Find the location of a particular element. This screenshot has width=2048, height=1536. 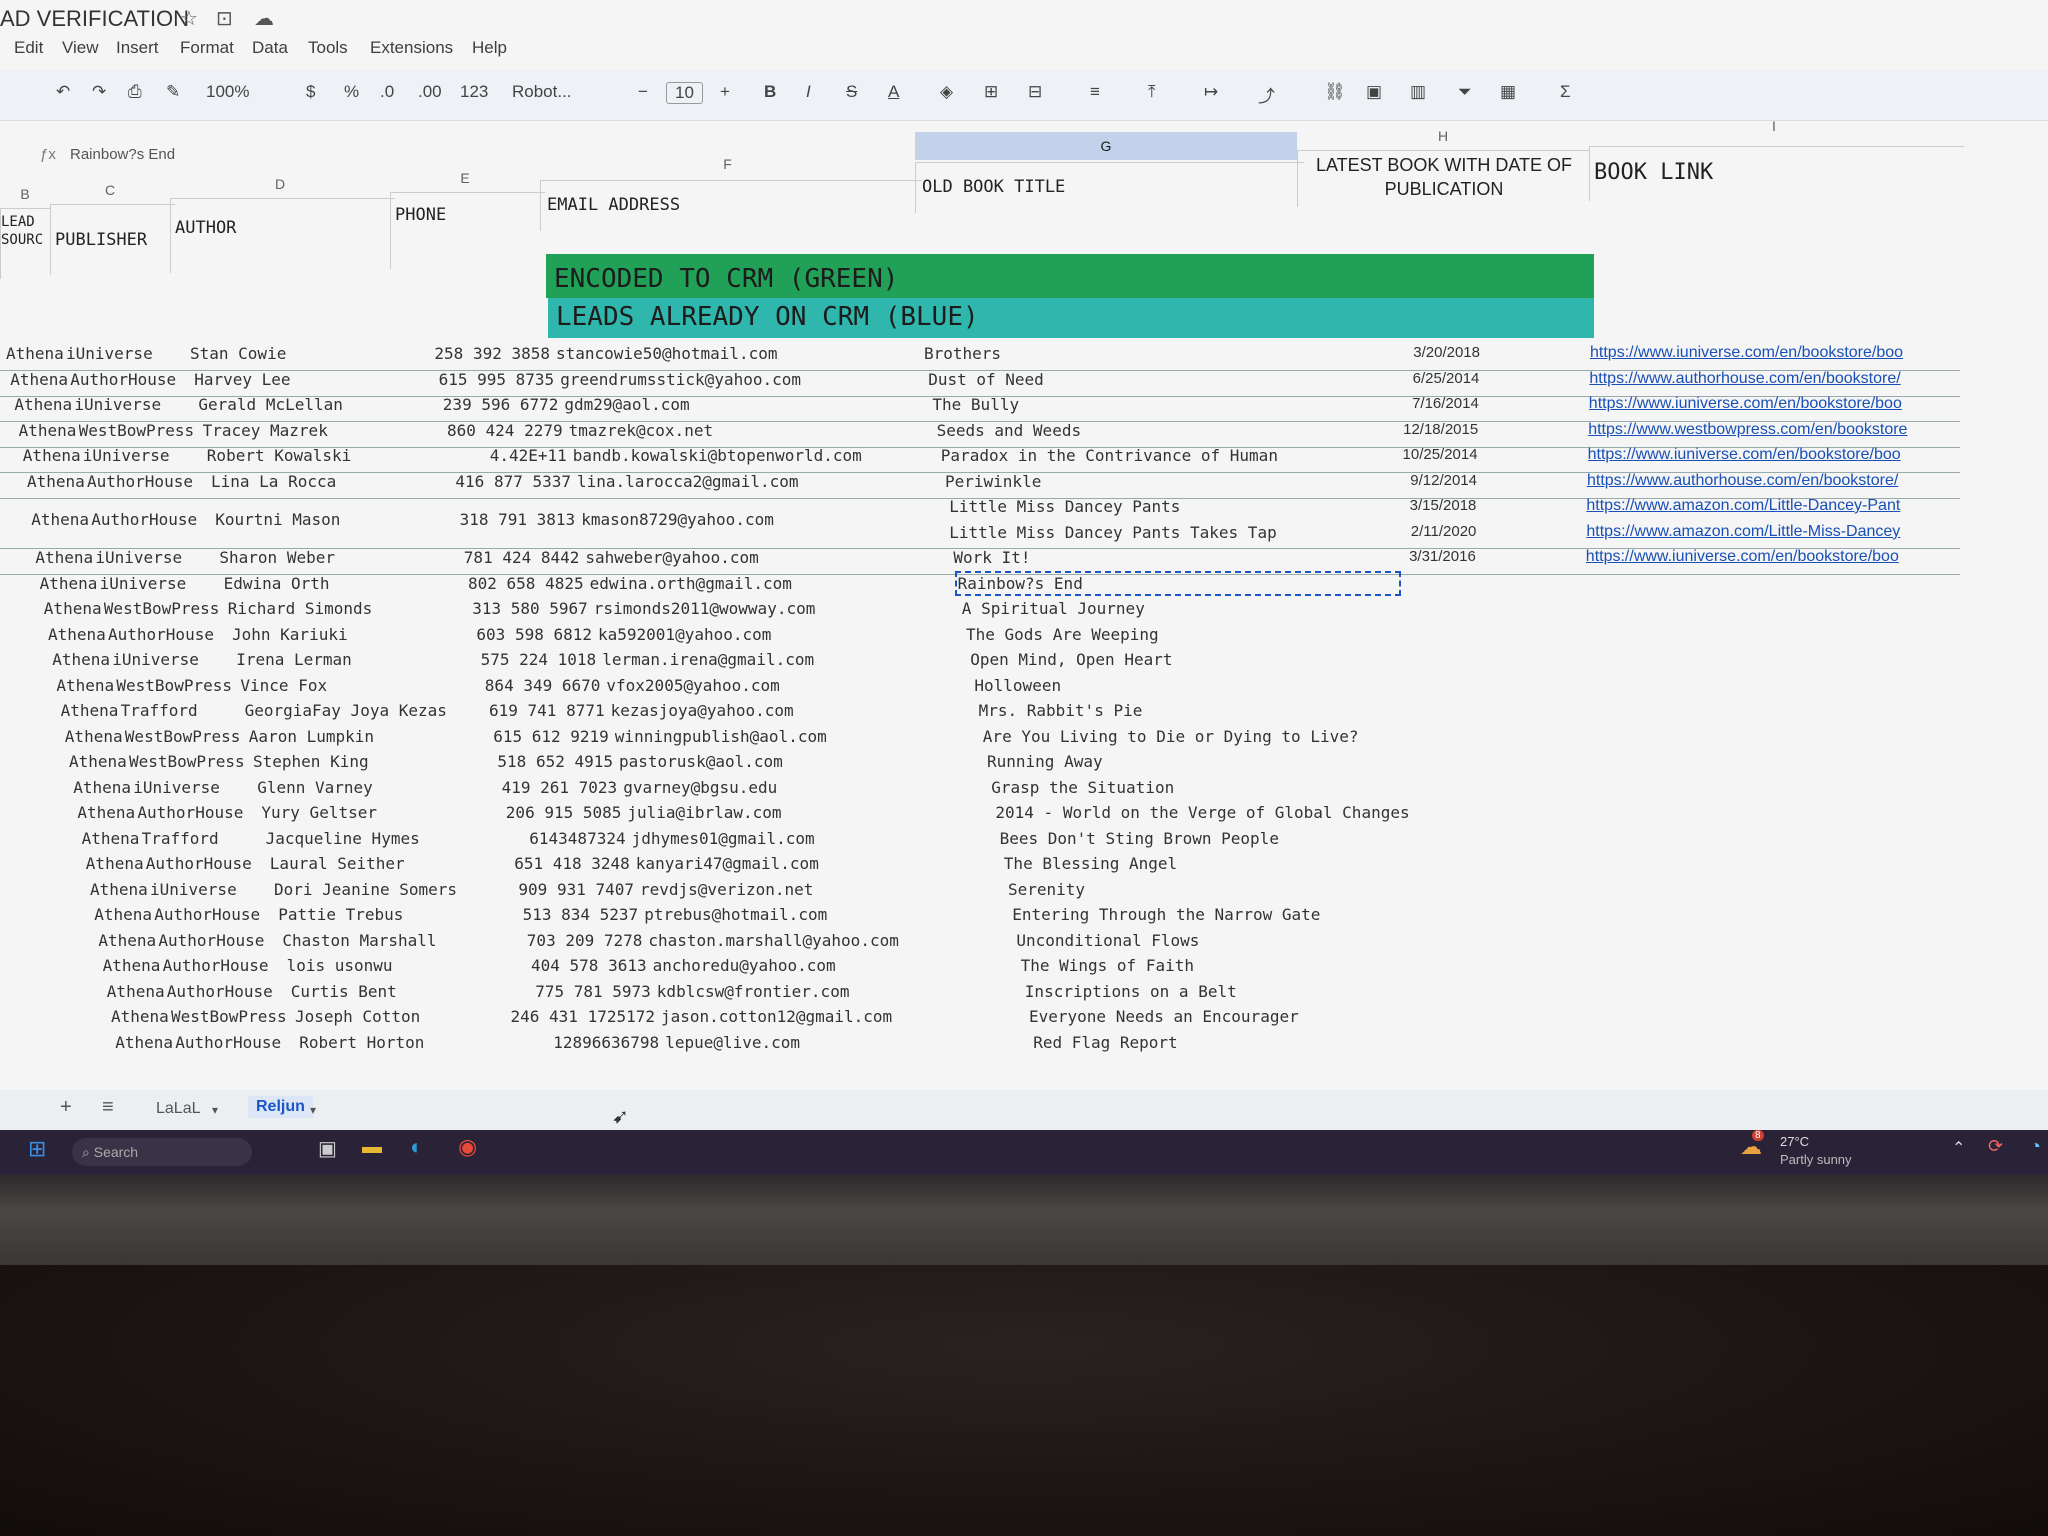

sheet-tab-reljun: Reljun is located at coordinates (280, 1107).